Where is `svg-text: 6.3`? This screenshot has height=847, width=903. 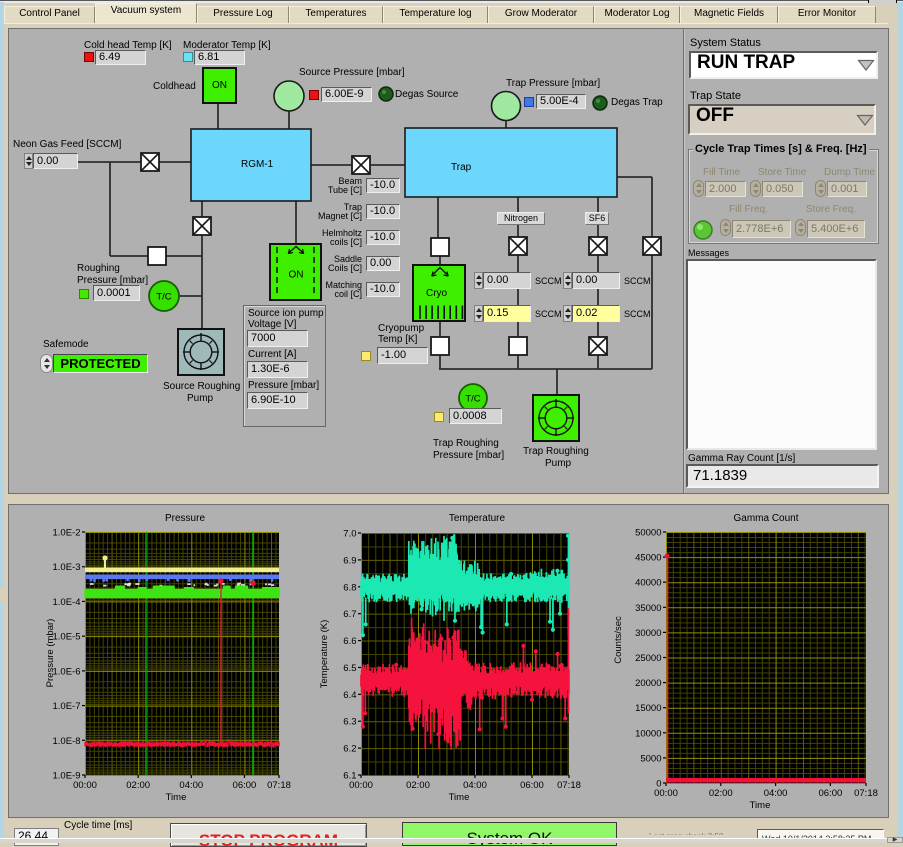 svg-text: 6.3 is located at coordinates (349, 722).